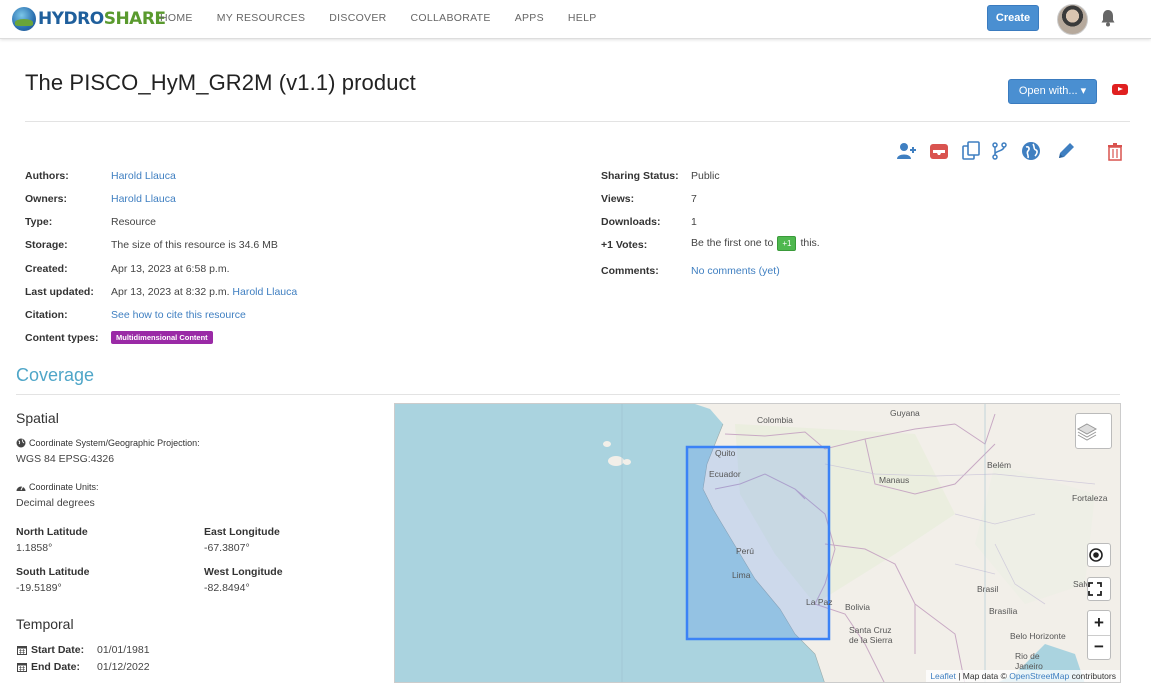 Image resolution: width=1151 pixels, height=700 pixels. Describe the element at coordinates (451, 18) in the screenshot. I see `nav-collaborate: COLLABORATE` at that location.